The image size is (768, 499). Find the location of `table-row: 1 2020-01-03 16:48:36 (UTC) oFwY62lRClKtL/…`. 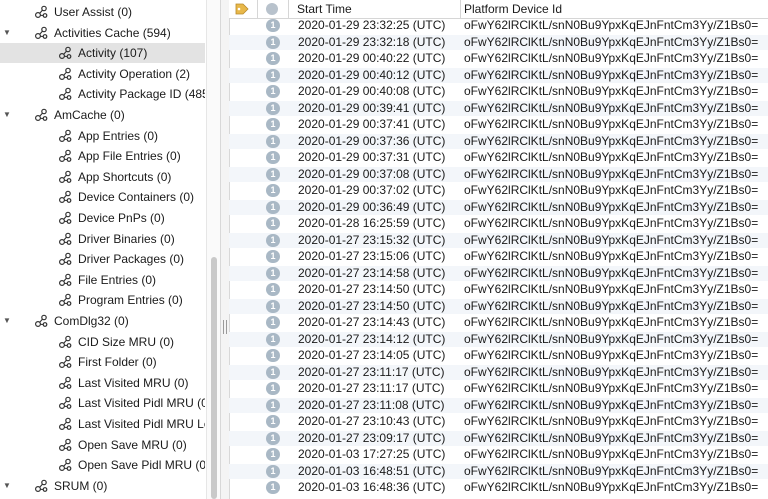

table-row: 1 2020-01-03 16:48:36 (UTC) oFwY62lRClKtL/… is located at coordinates (498, 488).